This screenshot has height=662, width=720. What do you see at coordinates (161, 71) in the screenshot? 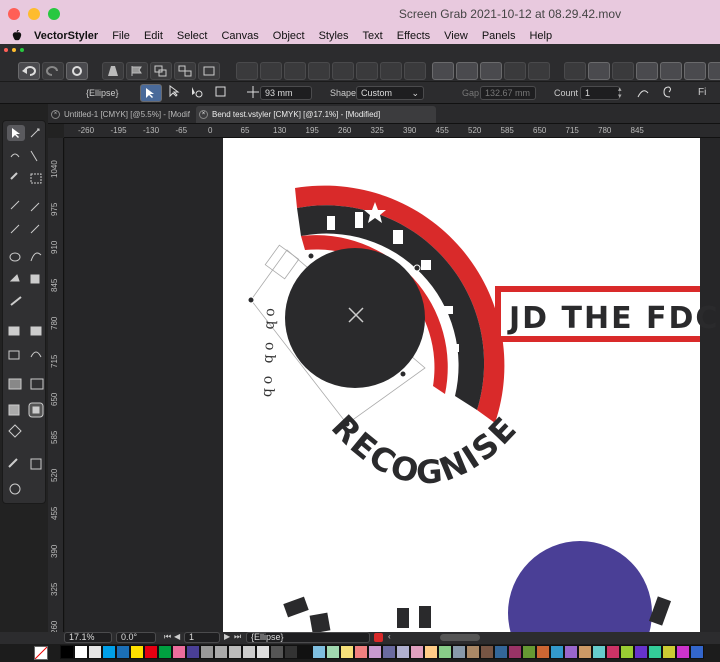
I see `group-icon` at bounding box center [161, 71].